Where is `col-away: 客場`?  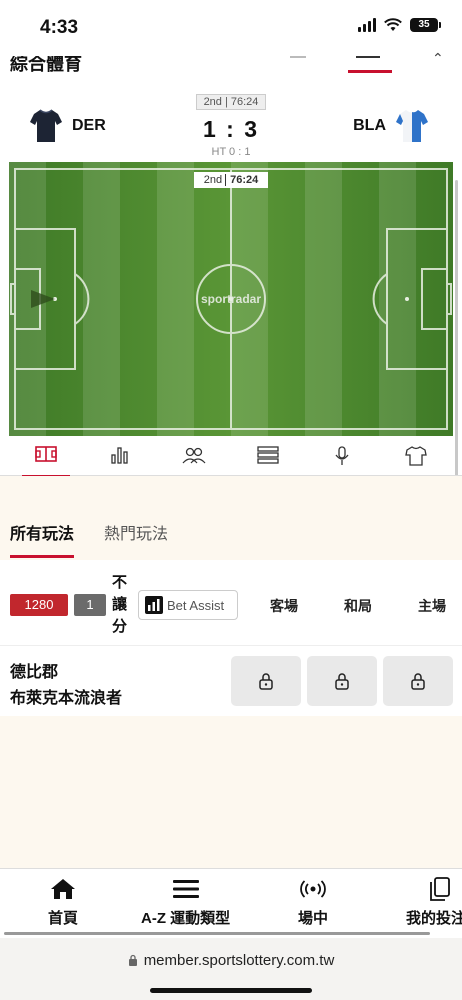 col-away: 客場 is located at coordinates (284, 606).